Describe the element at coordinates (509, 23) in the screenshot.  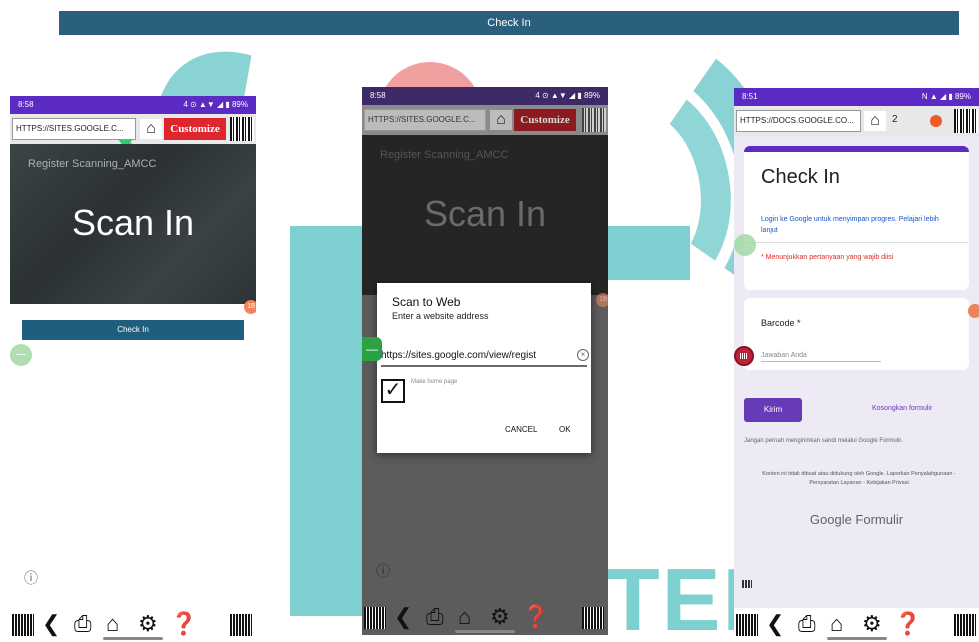
I see `check-in-banner: Check In` at that location.